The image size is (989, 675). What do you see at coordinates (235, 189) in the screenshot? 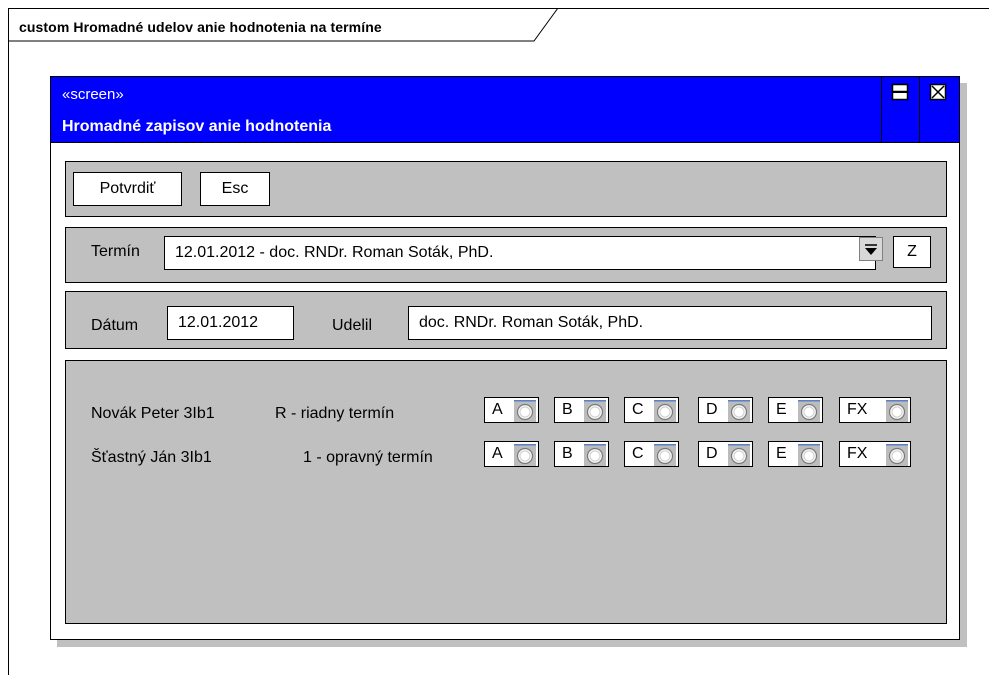
I see `esc-button: Esc` at bounding box center [235, 189].